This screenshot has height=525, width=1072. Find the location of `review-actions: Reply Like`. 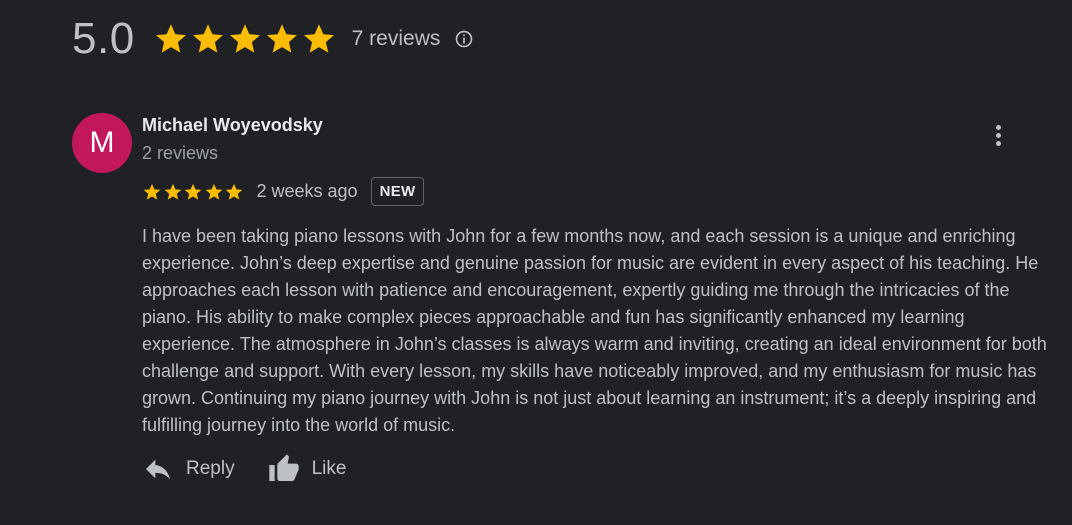

review-actions: Reply Like is located at coordinates (244, 469).